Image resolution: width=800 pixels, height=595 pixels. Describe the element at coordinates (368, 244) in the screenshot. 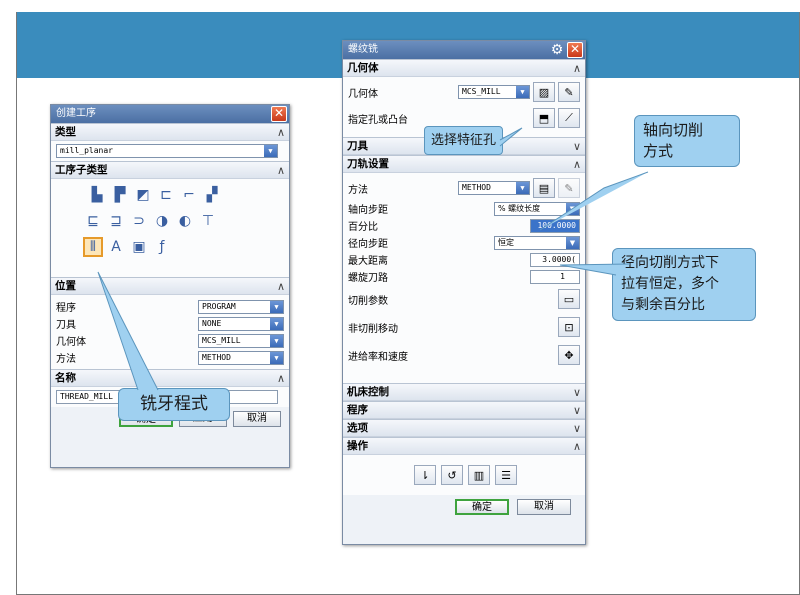

I see `radial-step-label: 径向步距` at that location.